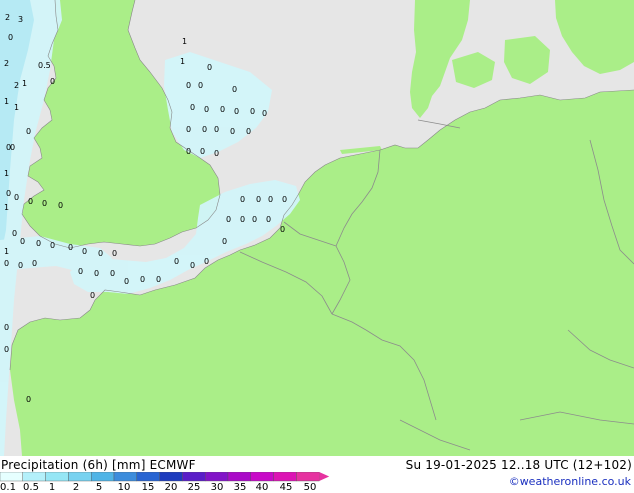 The image size is (634, 493). I want to click on colorbar-label: 0.5, so click(31, 487).